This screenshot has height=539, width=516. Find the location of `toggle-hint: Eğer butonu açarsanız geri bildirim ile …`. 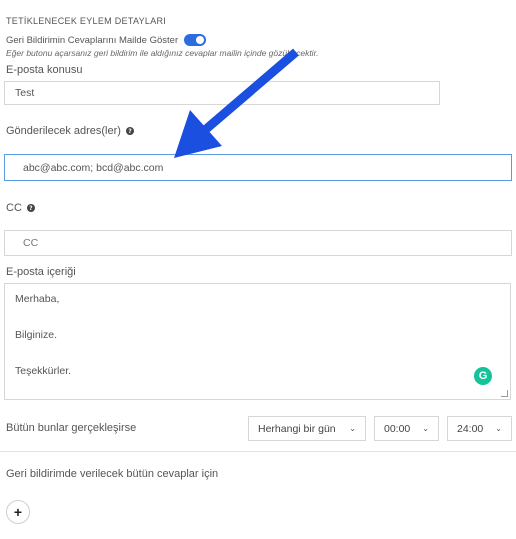

toggle-hint: Eğer butonu açarsanız geri bildirim ile … is located at coordinates (162, 53).